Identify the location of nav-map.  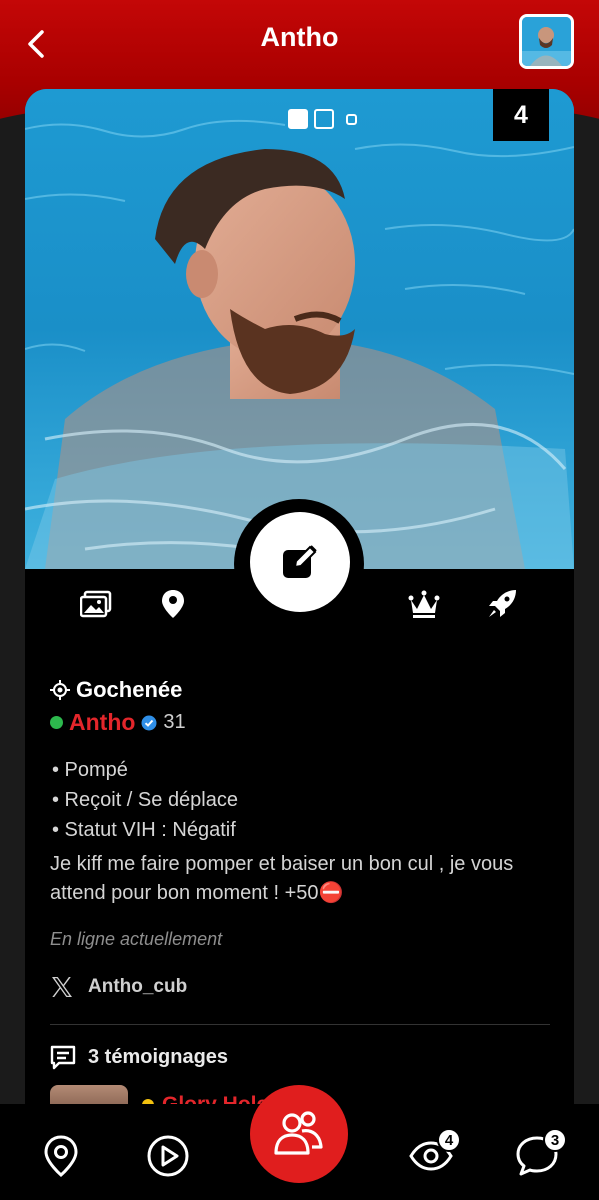
(61, 1156).